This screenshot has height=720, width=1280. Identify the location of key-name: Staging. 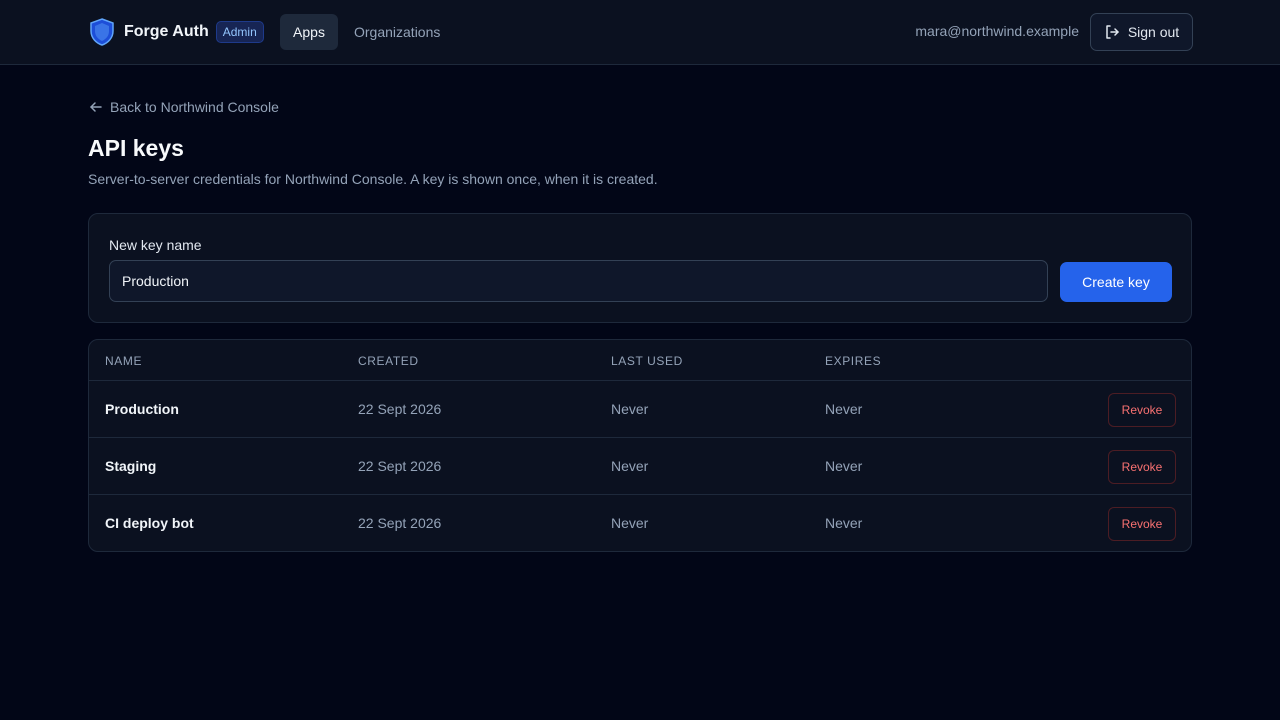
(131, 466).